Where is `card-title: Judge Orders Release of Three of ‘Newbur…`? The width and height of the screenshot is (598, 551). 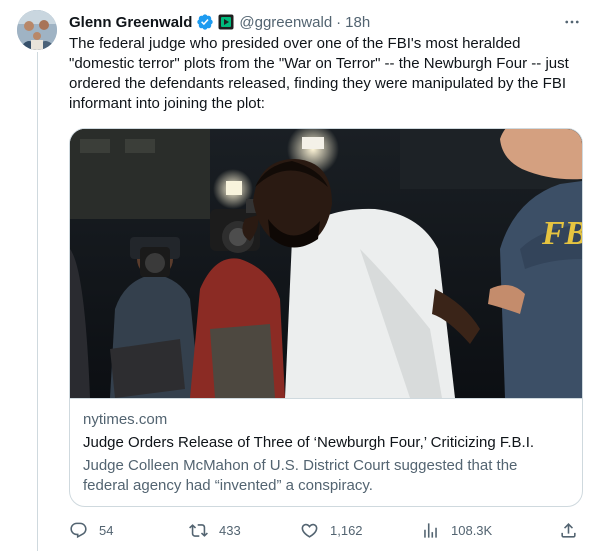 card-title: Judge Orders Release of Three of ‘Newbur… is located at coordinates (308, 442).